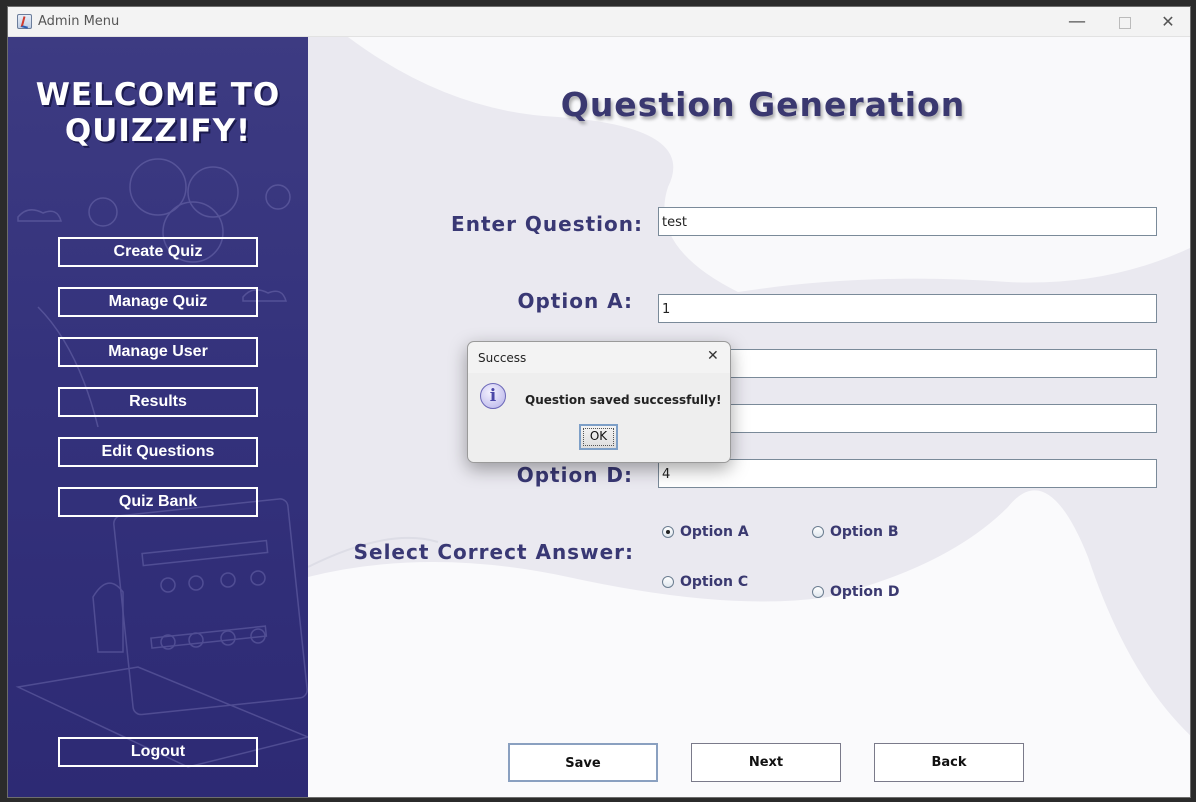 This screenshot has height=802, width=1196. I want to click on window-title: Admin Menu, so click(79, 21).